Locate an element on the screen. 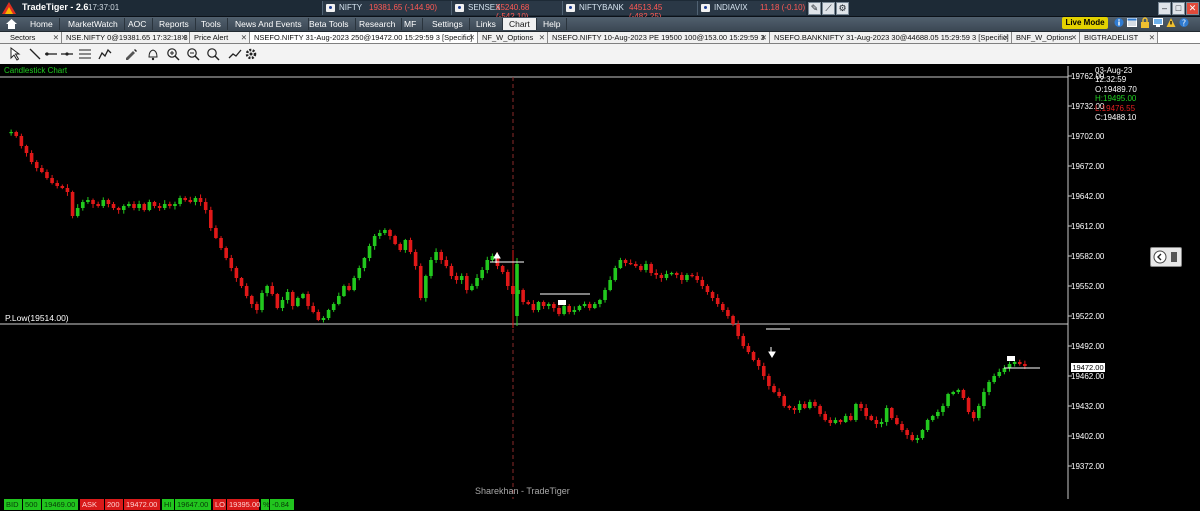  menu-tools: Tools is located at coordinates (211, 24).